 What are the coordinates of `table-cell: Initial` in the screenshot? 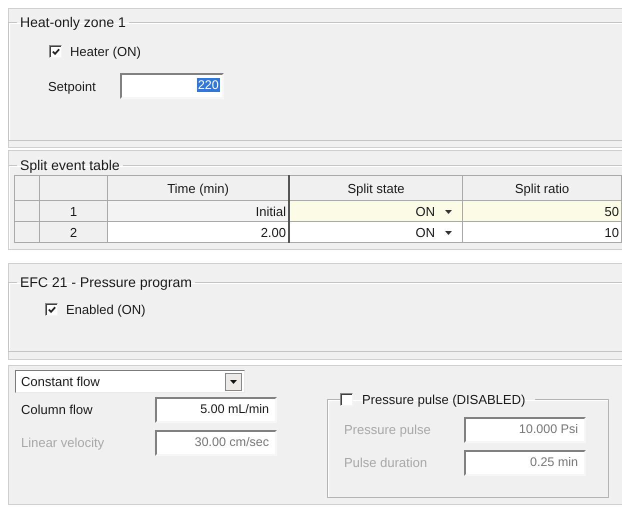 It's located at (198, 211).